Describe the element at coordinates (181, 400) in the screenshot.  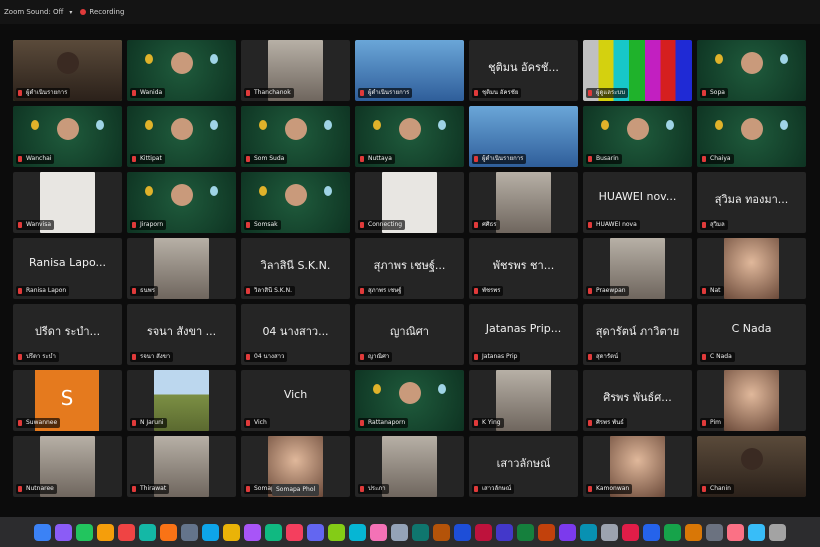
I see `participant-tile: N Jaruni` at that location.